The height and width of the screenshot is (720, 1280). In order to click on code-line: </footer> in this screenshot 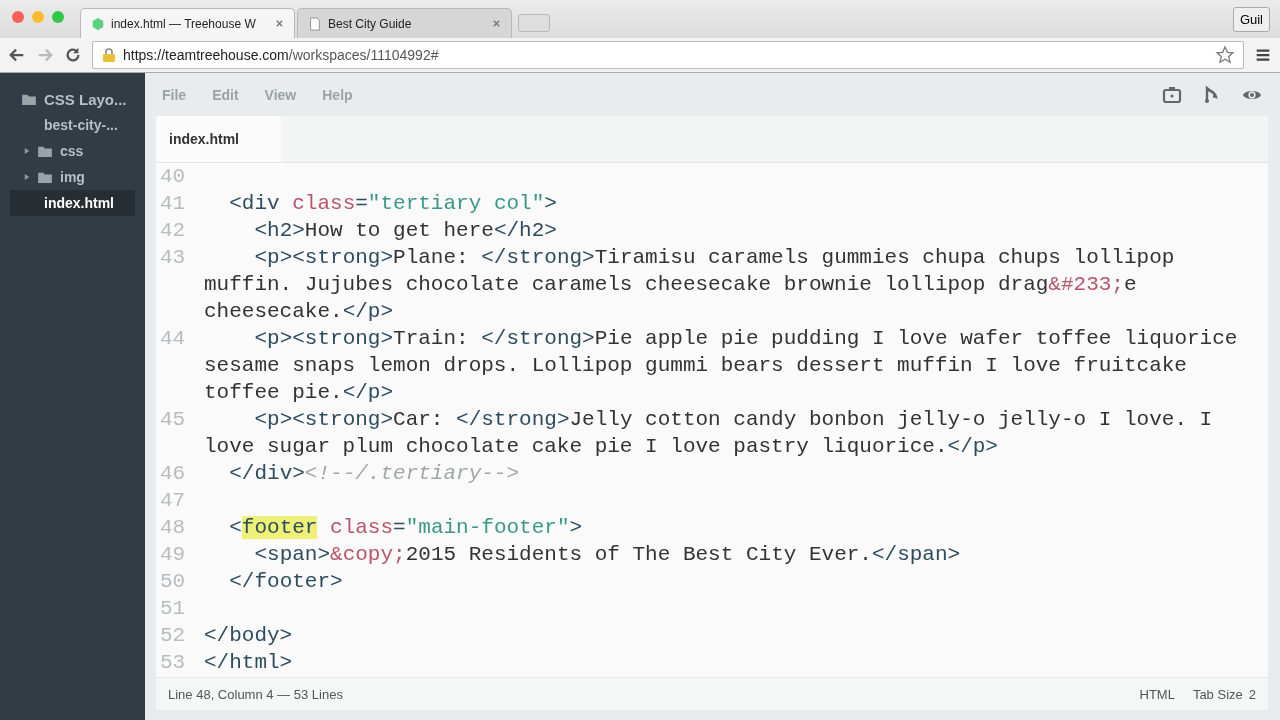, I will do `click(285, 582)`.